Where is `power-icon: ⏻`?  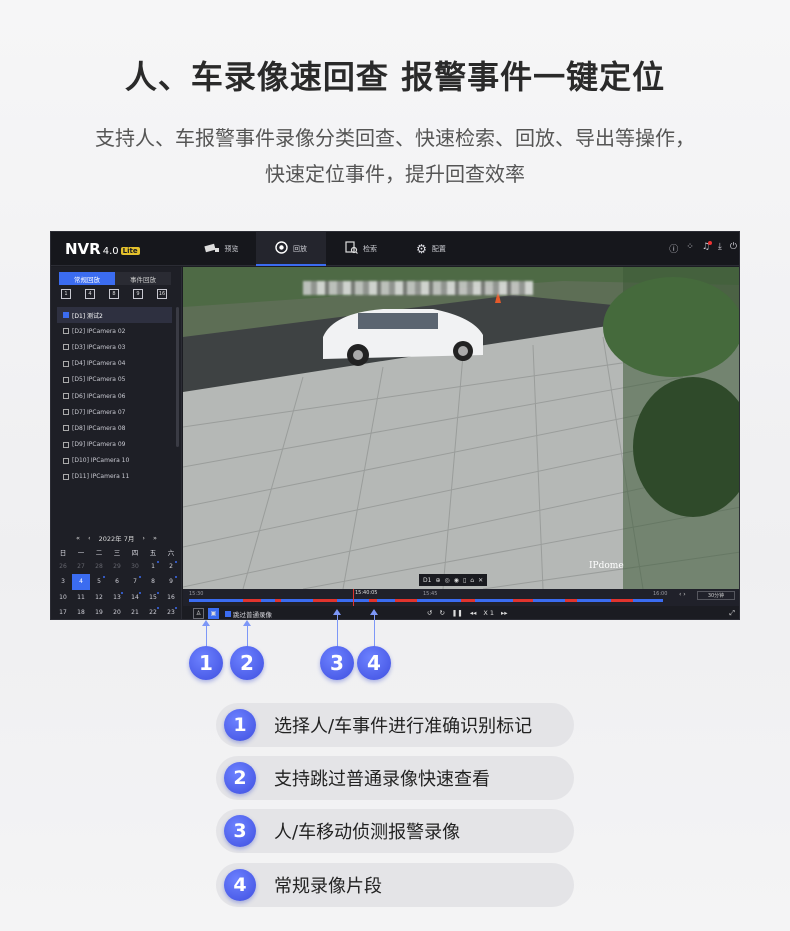
power-icon: ⏻ is located at coordinates (733, 248).